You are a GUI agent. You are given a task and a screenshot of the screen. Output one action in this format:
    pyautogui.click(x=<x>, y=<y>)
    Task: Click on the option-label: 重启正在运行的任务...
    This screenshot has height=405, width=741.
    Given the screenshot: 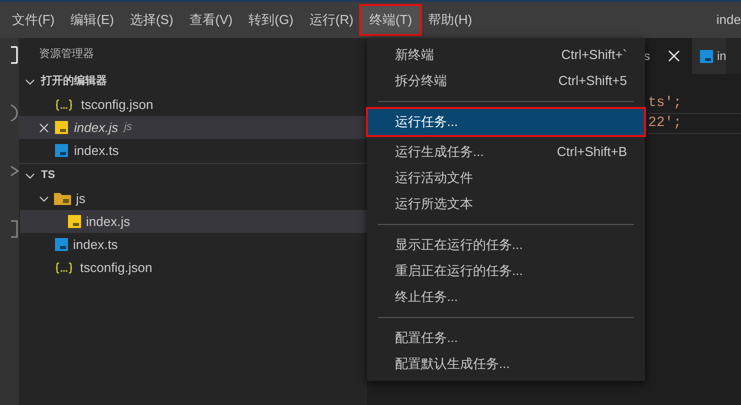 What is the action you would take?
    pyautogui.click(x=459, y=271)
    